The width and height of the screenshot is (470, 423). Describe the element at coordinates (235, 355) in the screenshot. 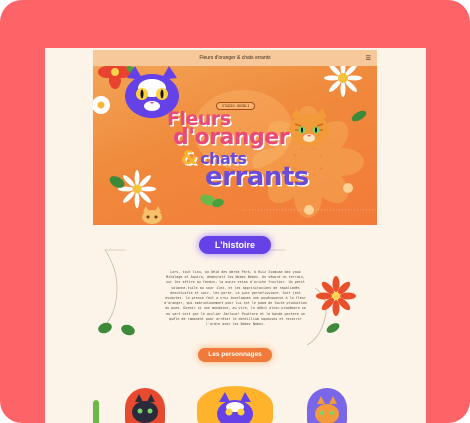

I see `characters-heading: Les personnages` at that location.